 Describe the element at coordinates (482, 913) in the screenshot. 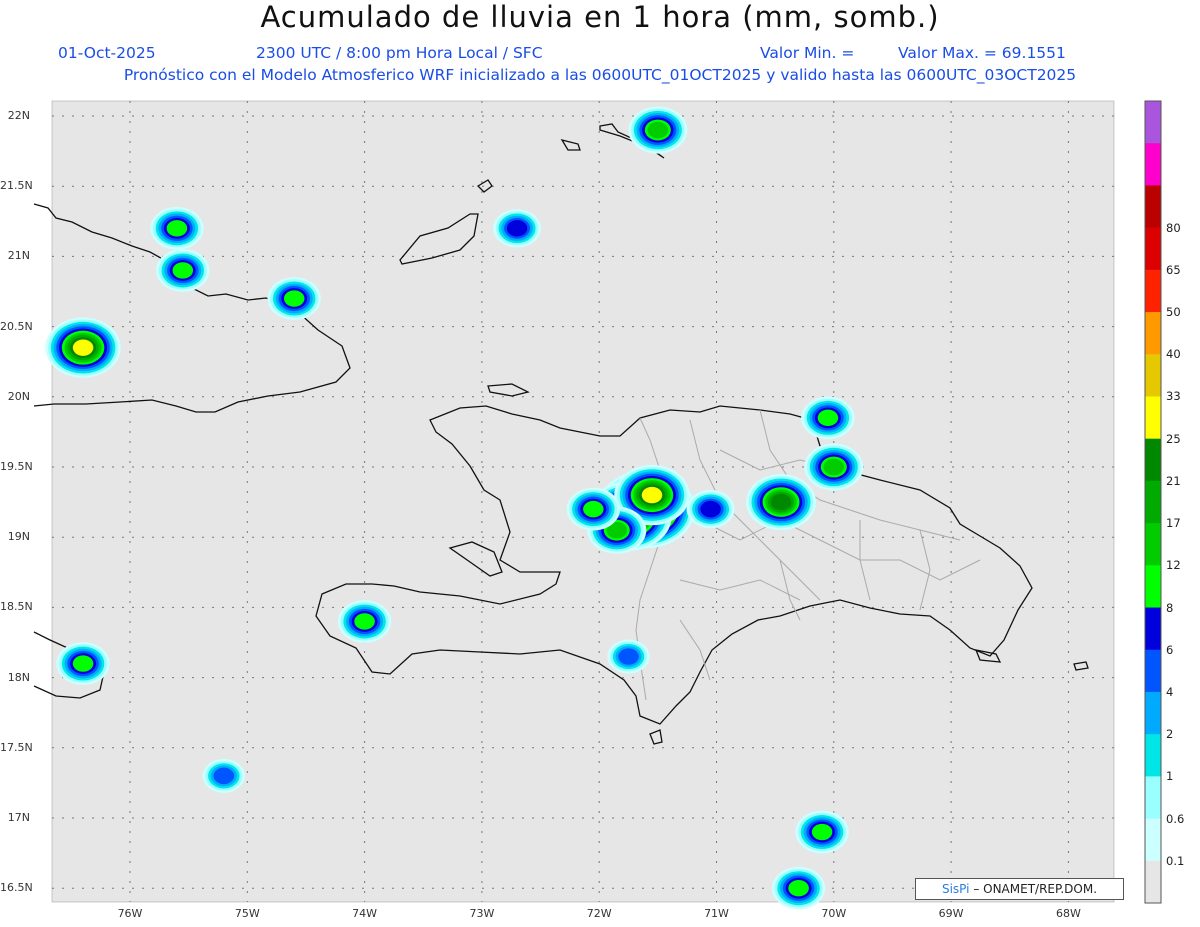

I see `lon-label: 73W` at that location.